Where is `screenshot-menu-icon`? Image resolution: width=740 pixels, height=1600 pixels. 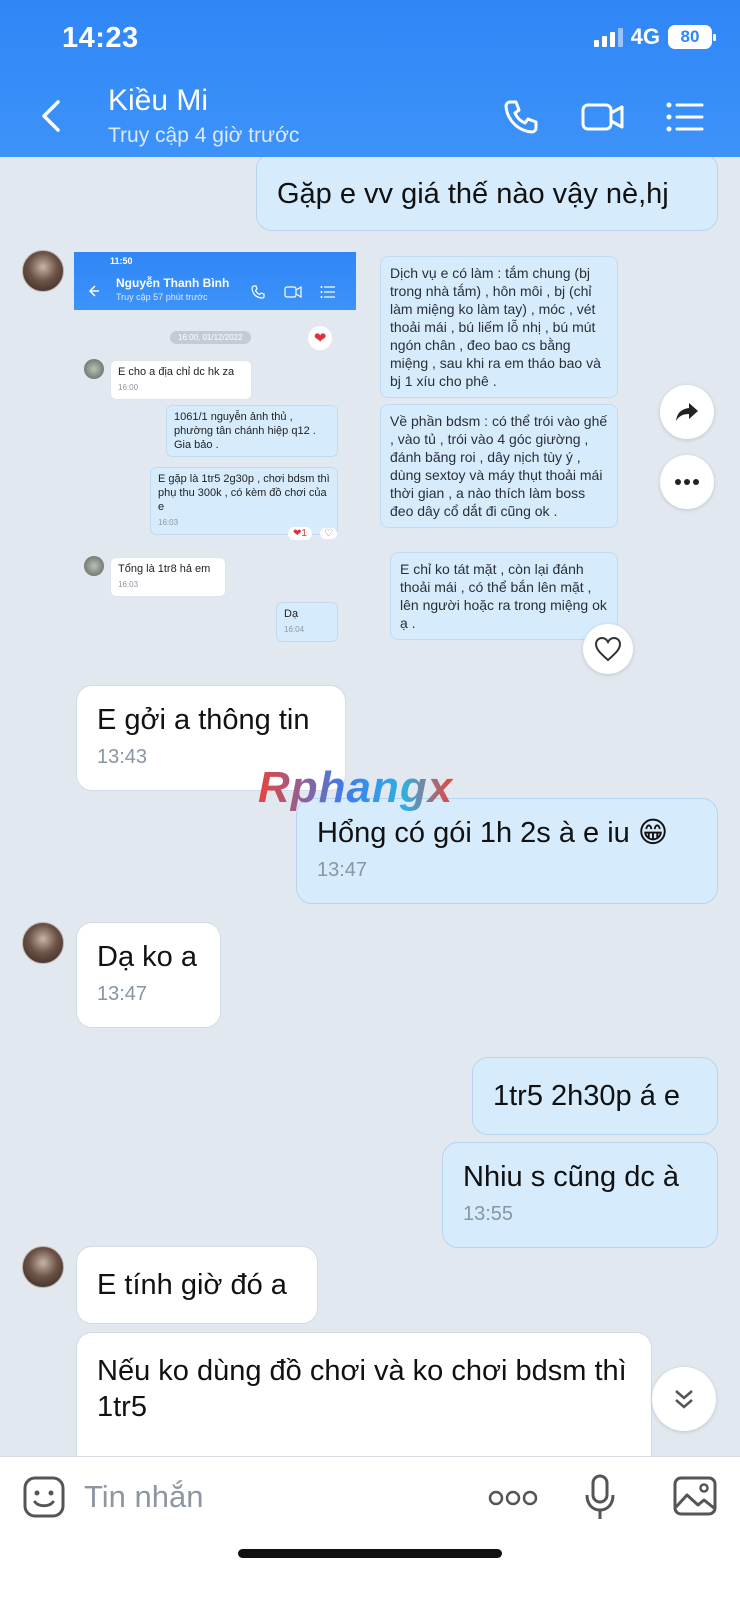 screenshot-menu-icon is located at coordinates (327, 292).